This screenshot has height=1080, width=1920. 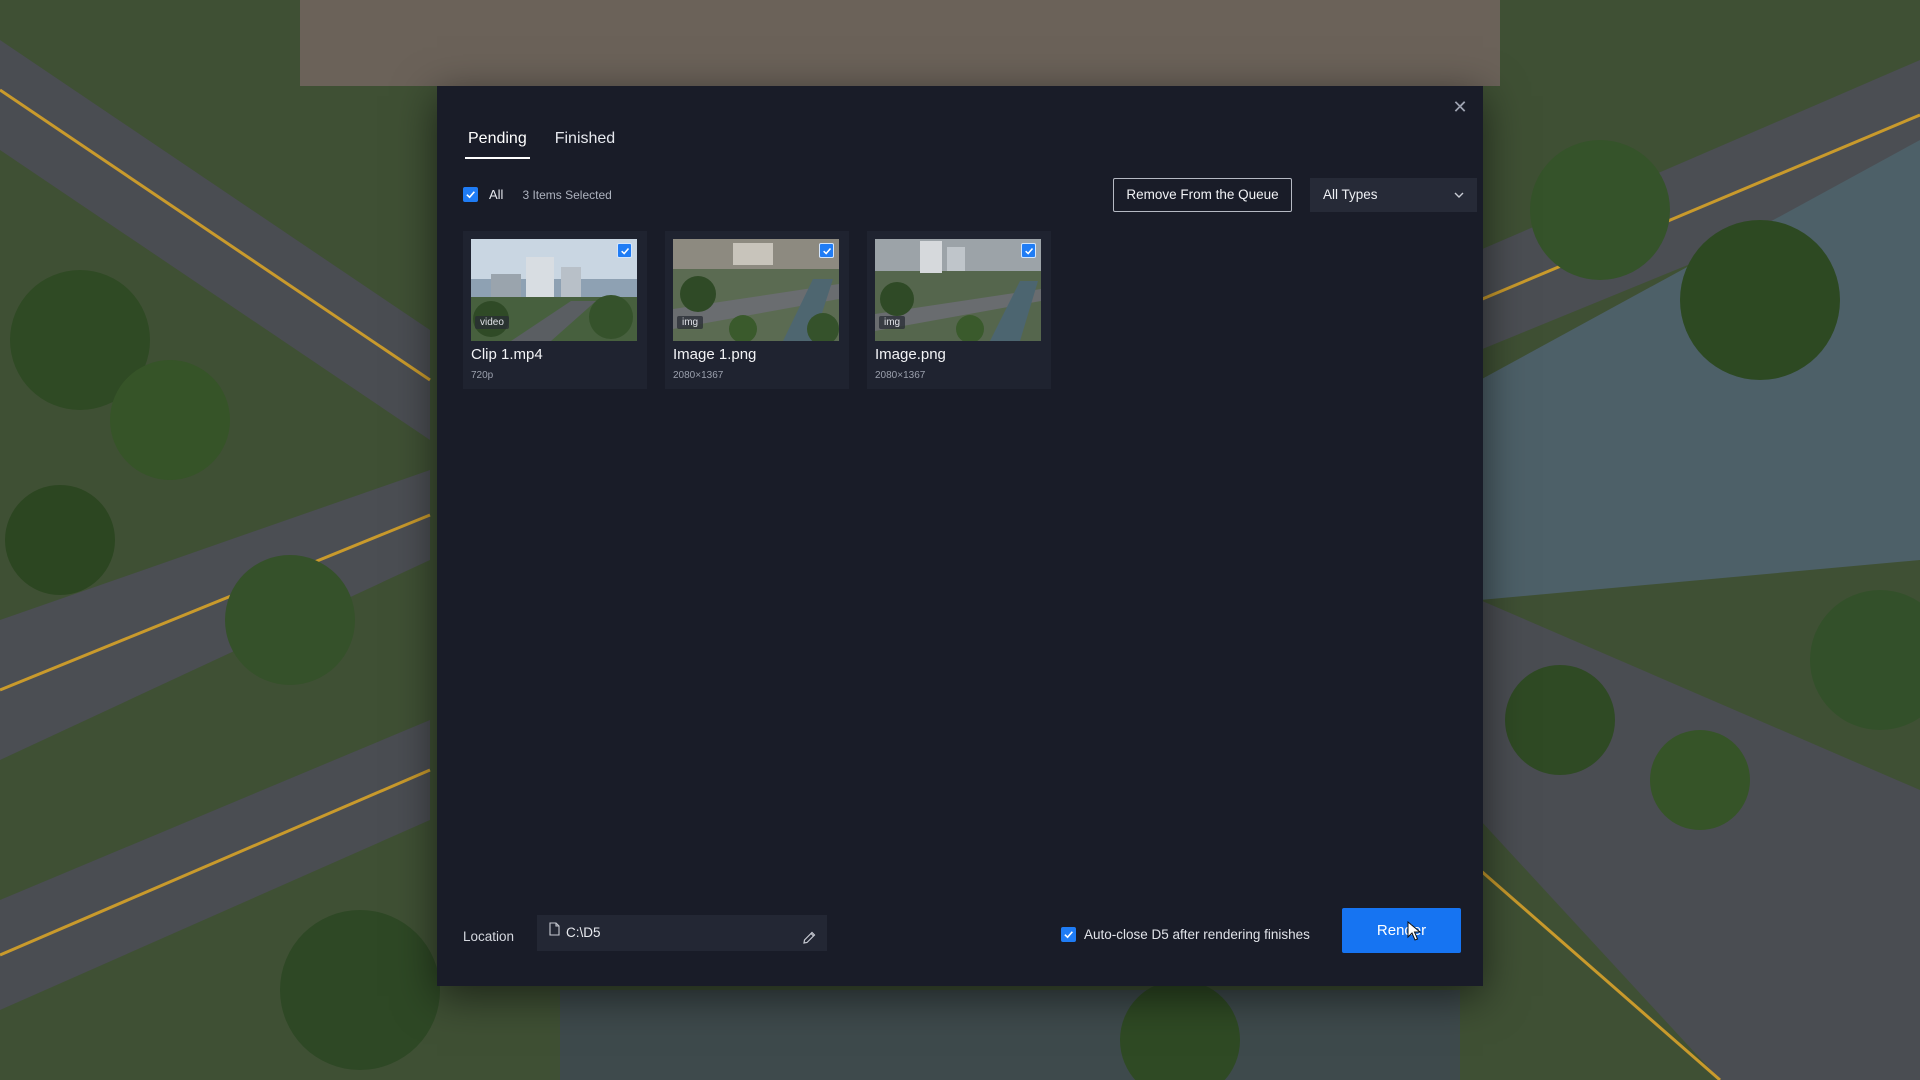 I want to click on location-path: C:\D5, so click(x=583, y=932).